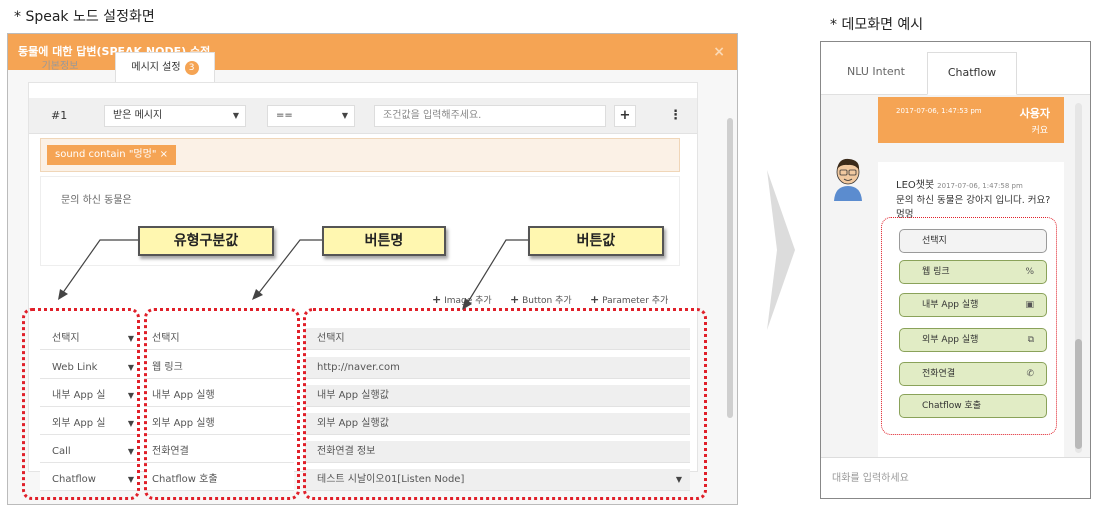  Describe the element at coordinates (1034, 113) in the screenshot. I see `user-message-name: 사용자` at that location.